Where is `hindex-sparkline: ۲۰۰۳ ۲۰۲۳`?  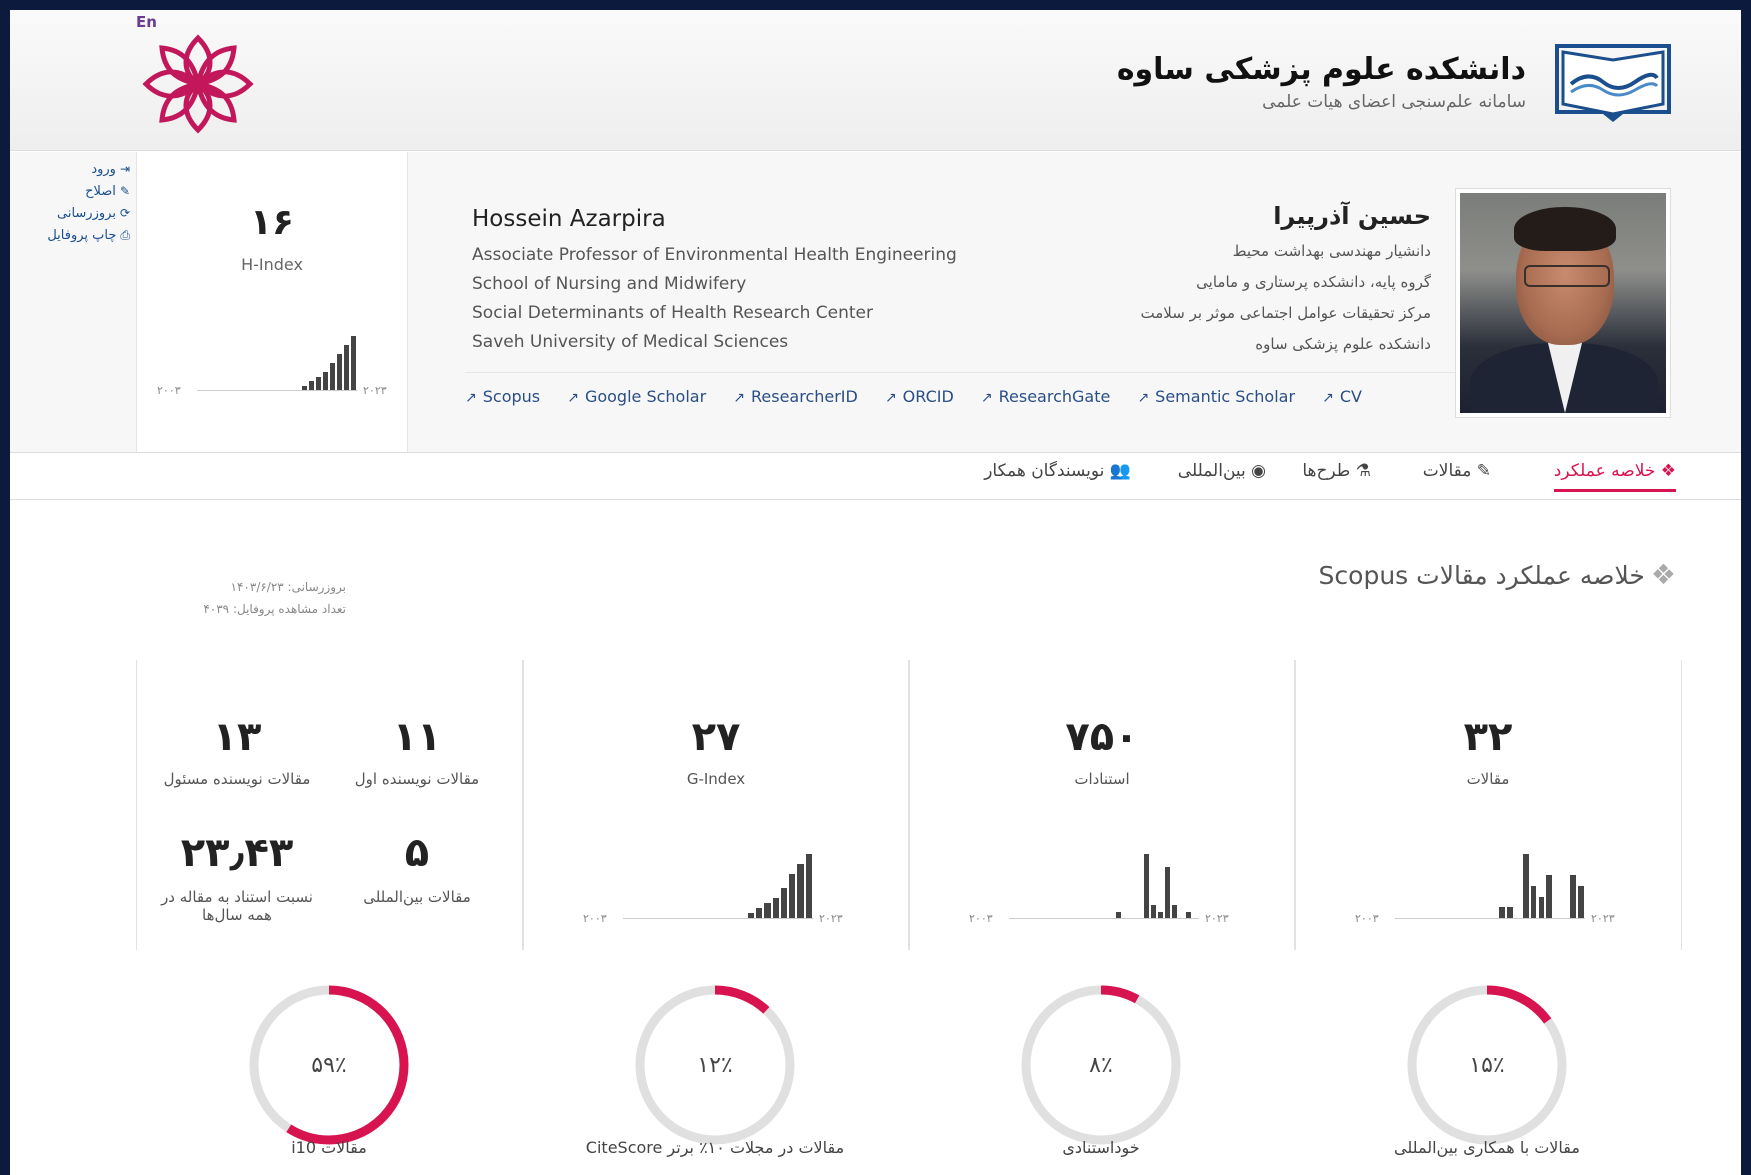 hindex-sparkline: ۲۰۰۳ ۲۰۲۳ is located at coordinates (277, 364).